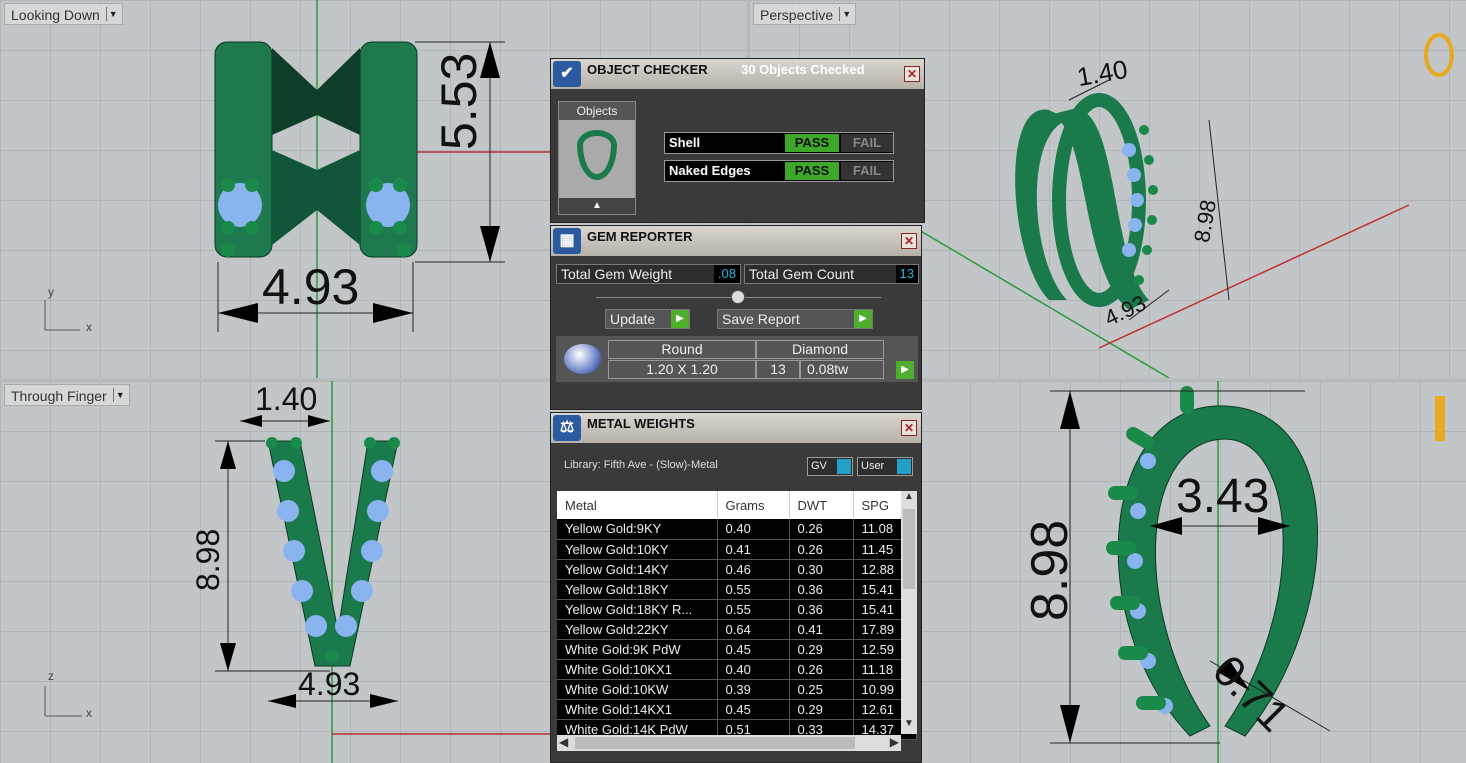 The width and height of the screenshot is (1466, 763). What do you see at coordinates (637, 505) in the screenshot?
I see `column-header: Metal` at bounding box center [637, 505].